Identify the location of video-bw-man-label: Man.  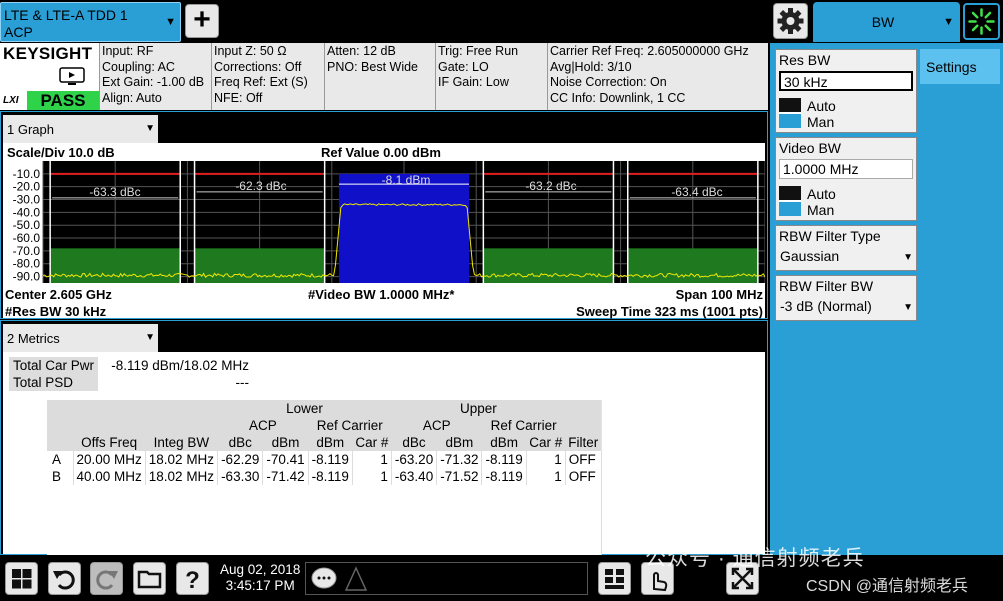
(821, 210).